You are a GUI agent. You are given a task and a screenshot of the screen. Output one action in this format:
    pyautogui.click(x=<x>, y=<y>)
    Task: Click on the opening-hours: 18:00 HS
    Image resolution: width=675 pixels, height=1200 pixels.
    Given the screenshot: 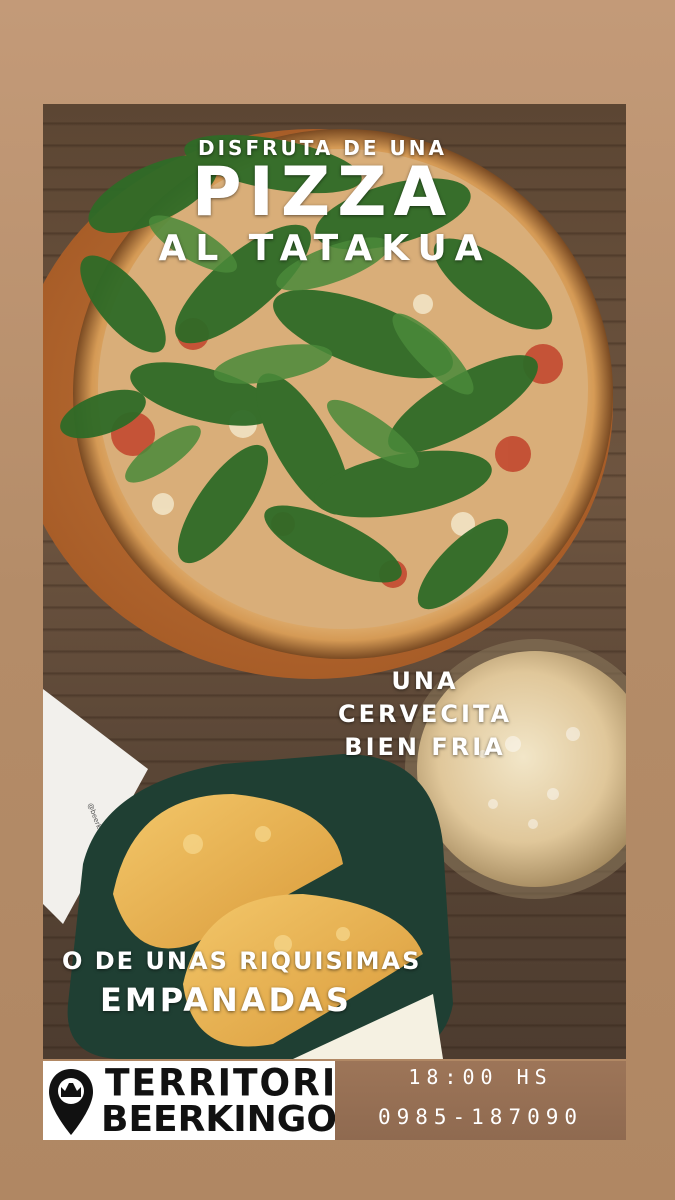 What is the action you would take?
    pyautogui.click(x=480, y=1077)
    